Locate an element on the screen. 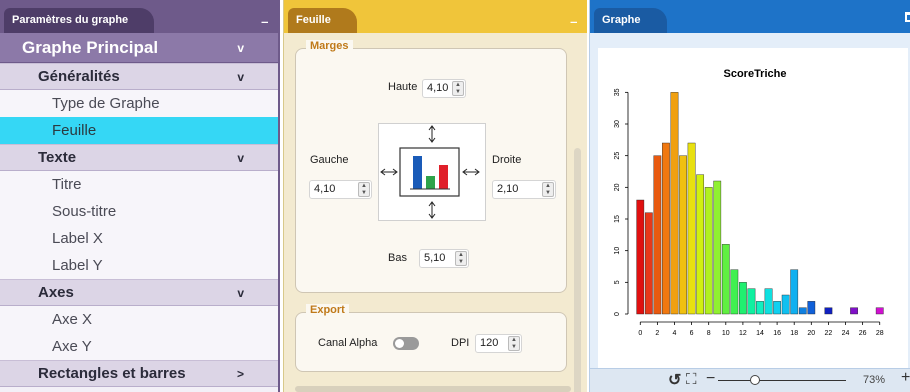  tree-item-label: Titre is located at coordinates (67, 184).